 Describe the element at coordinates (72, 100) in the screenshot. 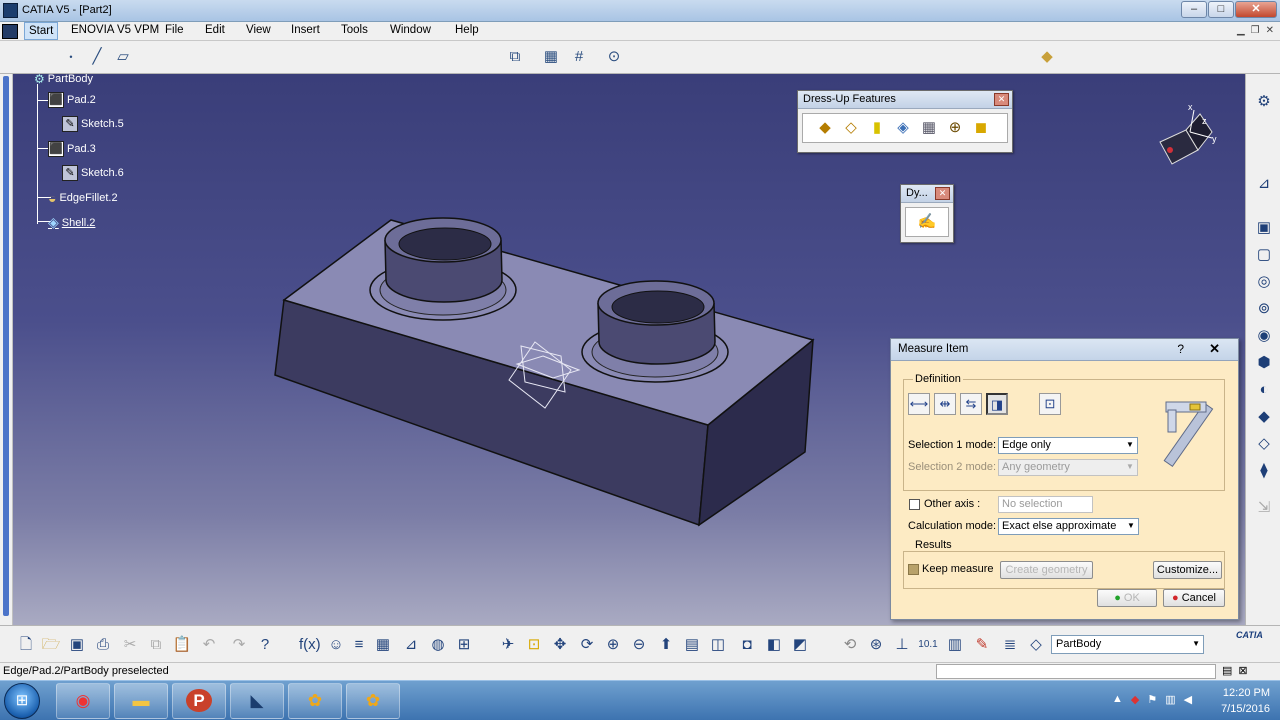

I see `tree-pad2: ⬛ Pad.2` at that location.